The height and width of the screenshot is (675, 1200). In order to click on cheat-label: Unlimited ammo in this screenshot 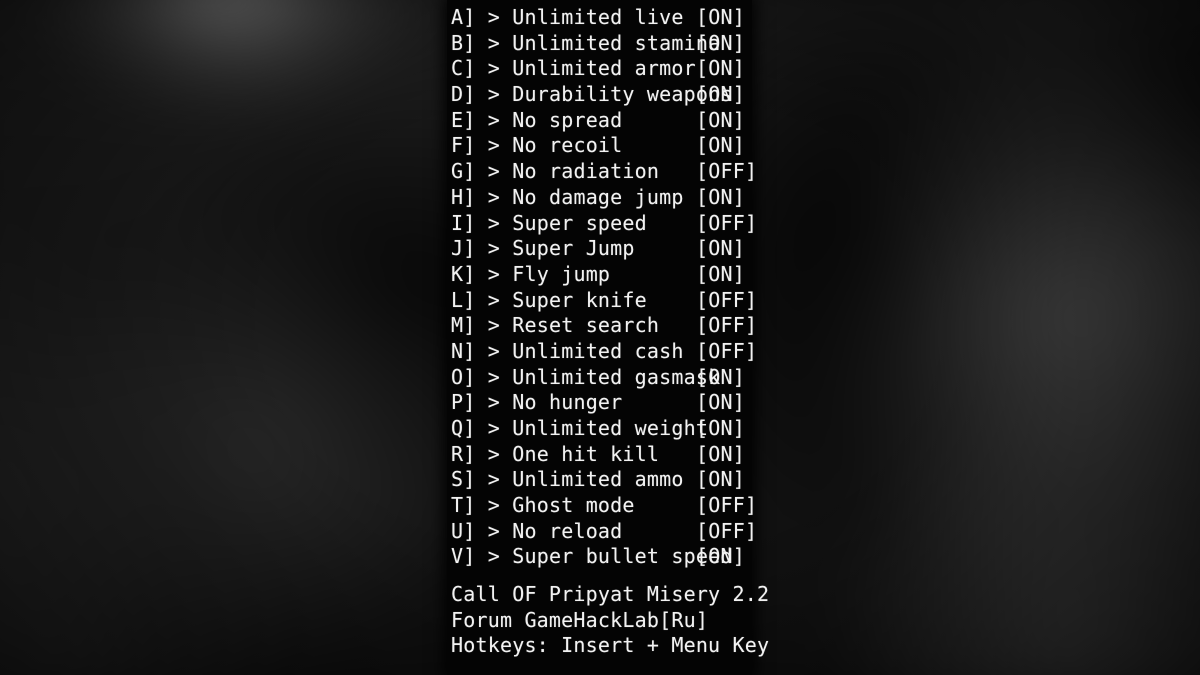, I will do `click(598, 479)`.